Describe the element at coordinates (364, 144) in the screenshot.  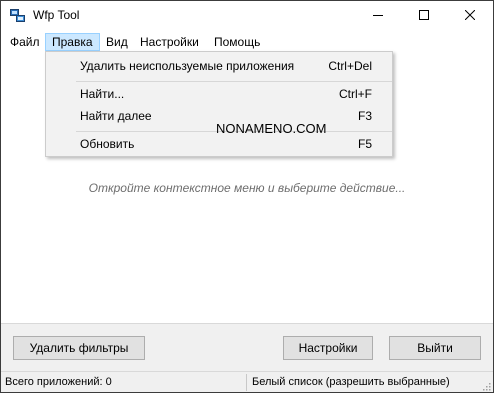
I see `menu-item-shortcut: F5` at that location.